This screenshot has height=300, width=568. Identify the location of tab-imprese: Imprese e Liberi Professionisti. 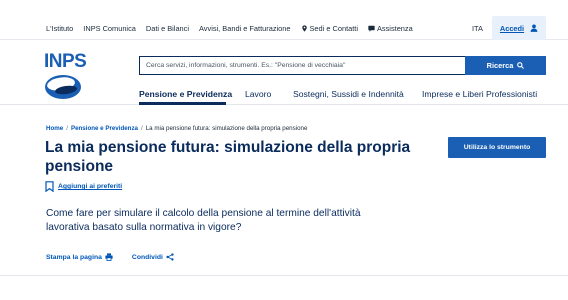
(479, 94).